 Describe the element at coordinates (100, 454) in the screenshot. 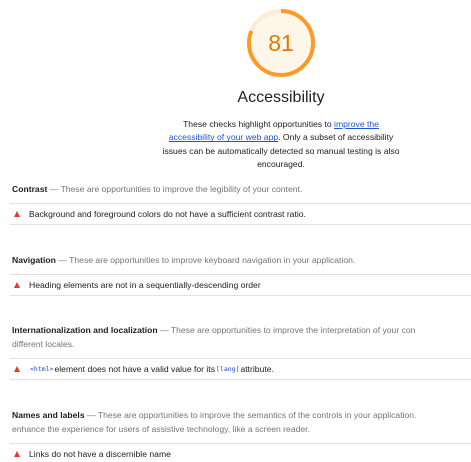

I see `audit-title: Links do not have a discernible name` at that location.